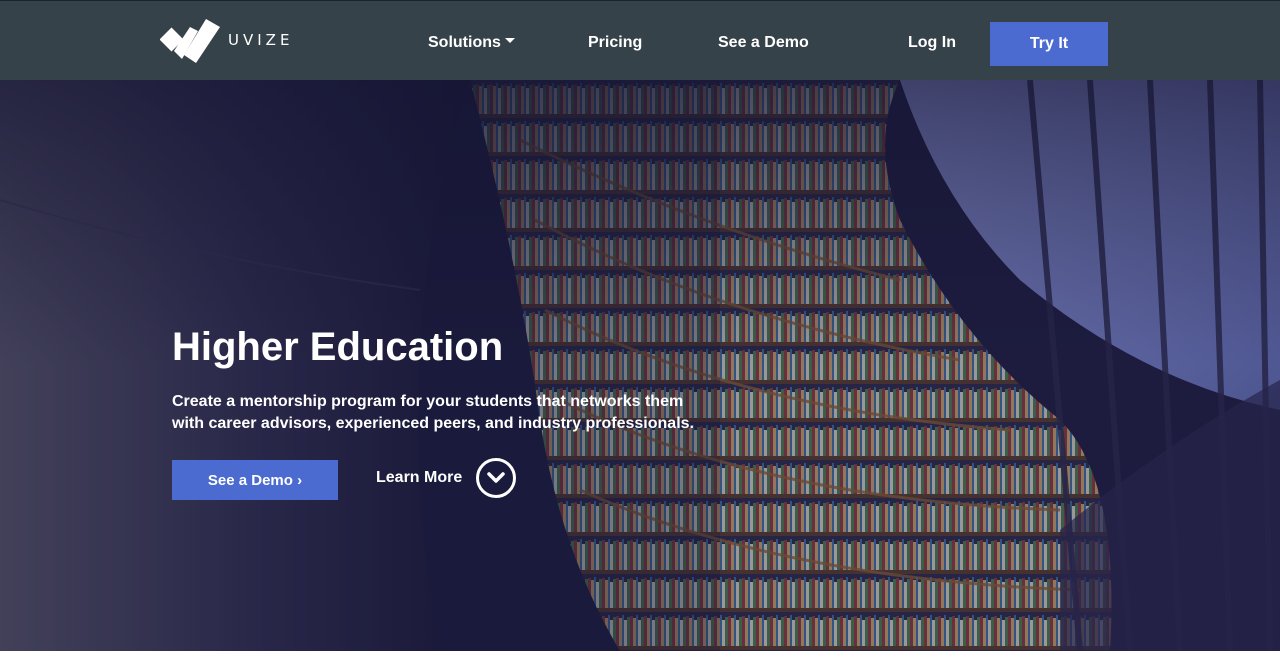 The height and width of the screenshot is (668, 1280). What do you see at coordinates (261, 40) in the screenshot?
I see `logo-wordmark: UVIZE` at bounding box center [261, 40].